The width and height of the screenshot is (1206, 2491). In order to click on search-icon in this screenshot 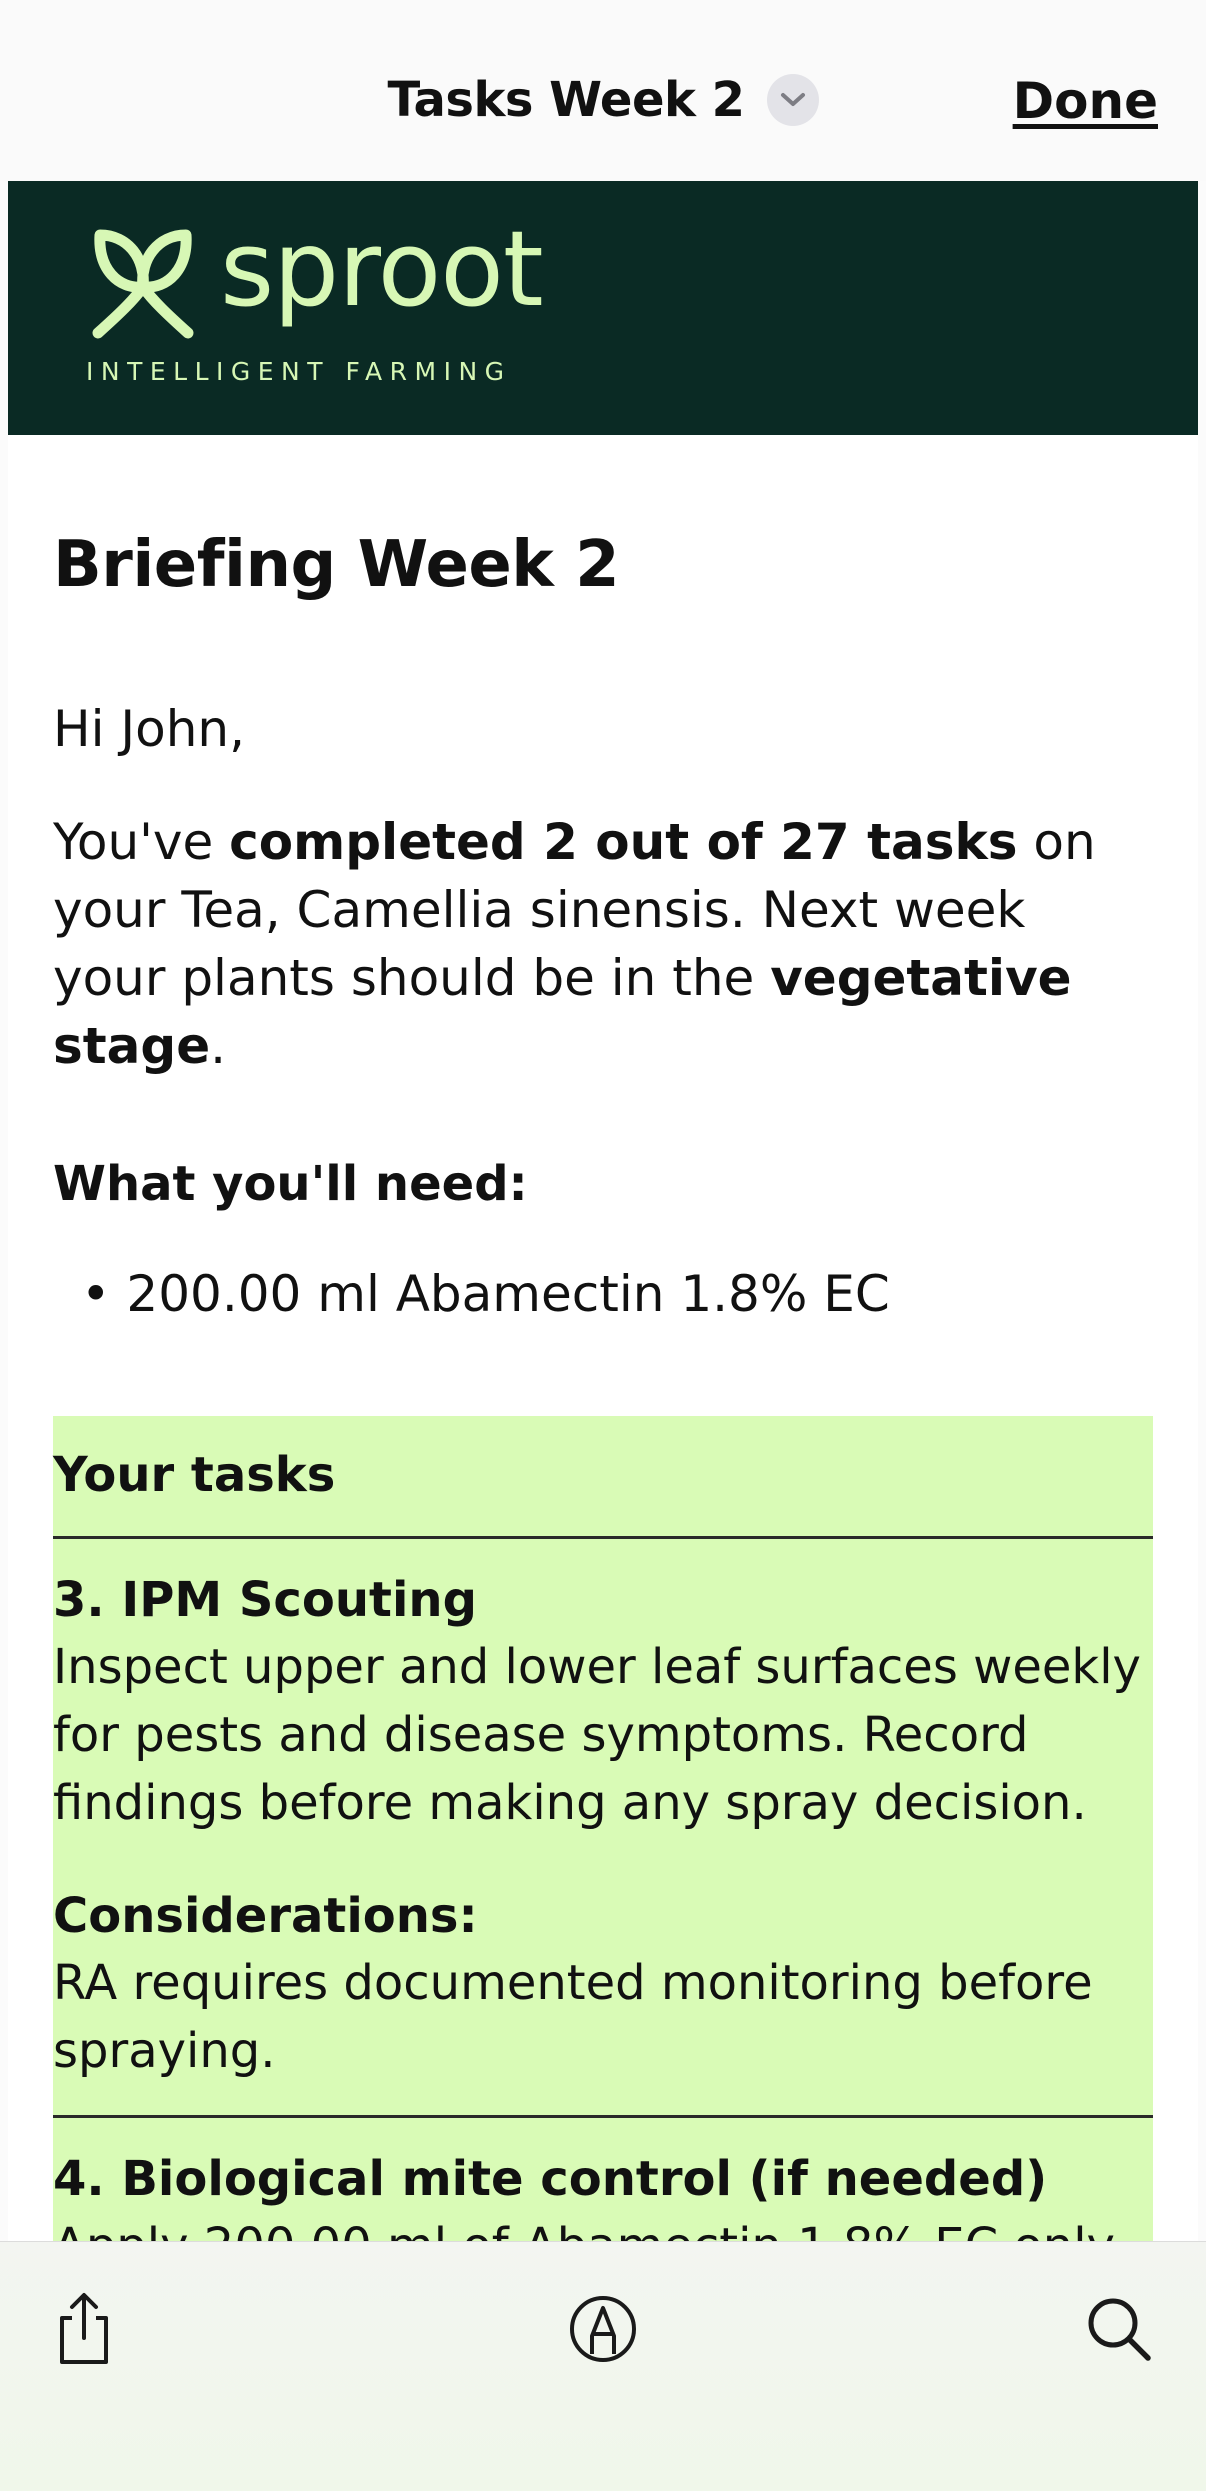, I will do `click(1119, 2329)`.